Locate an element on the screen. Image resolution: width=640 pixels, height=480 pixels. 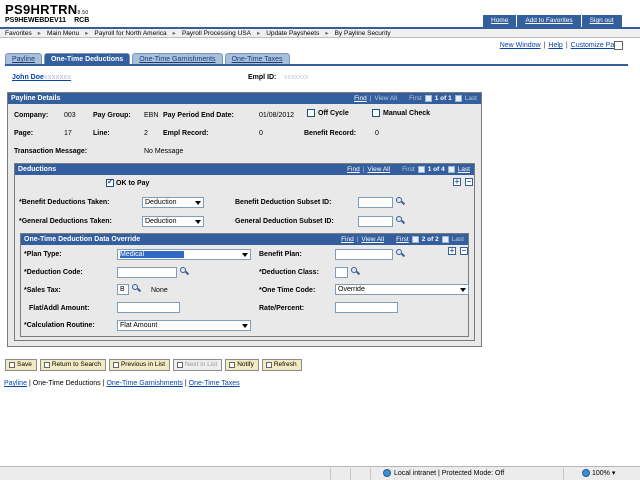
payline-nav: Find | View All First 1 of 1 Last is located at coordinates (415, 98).